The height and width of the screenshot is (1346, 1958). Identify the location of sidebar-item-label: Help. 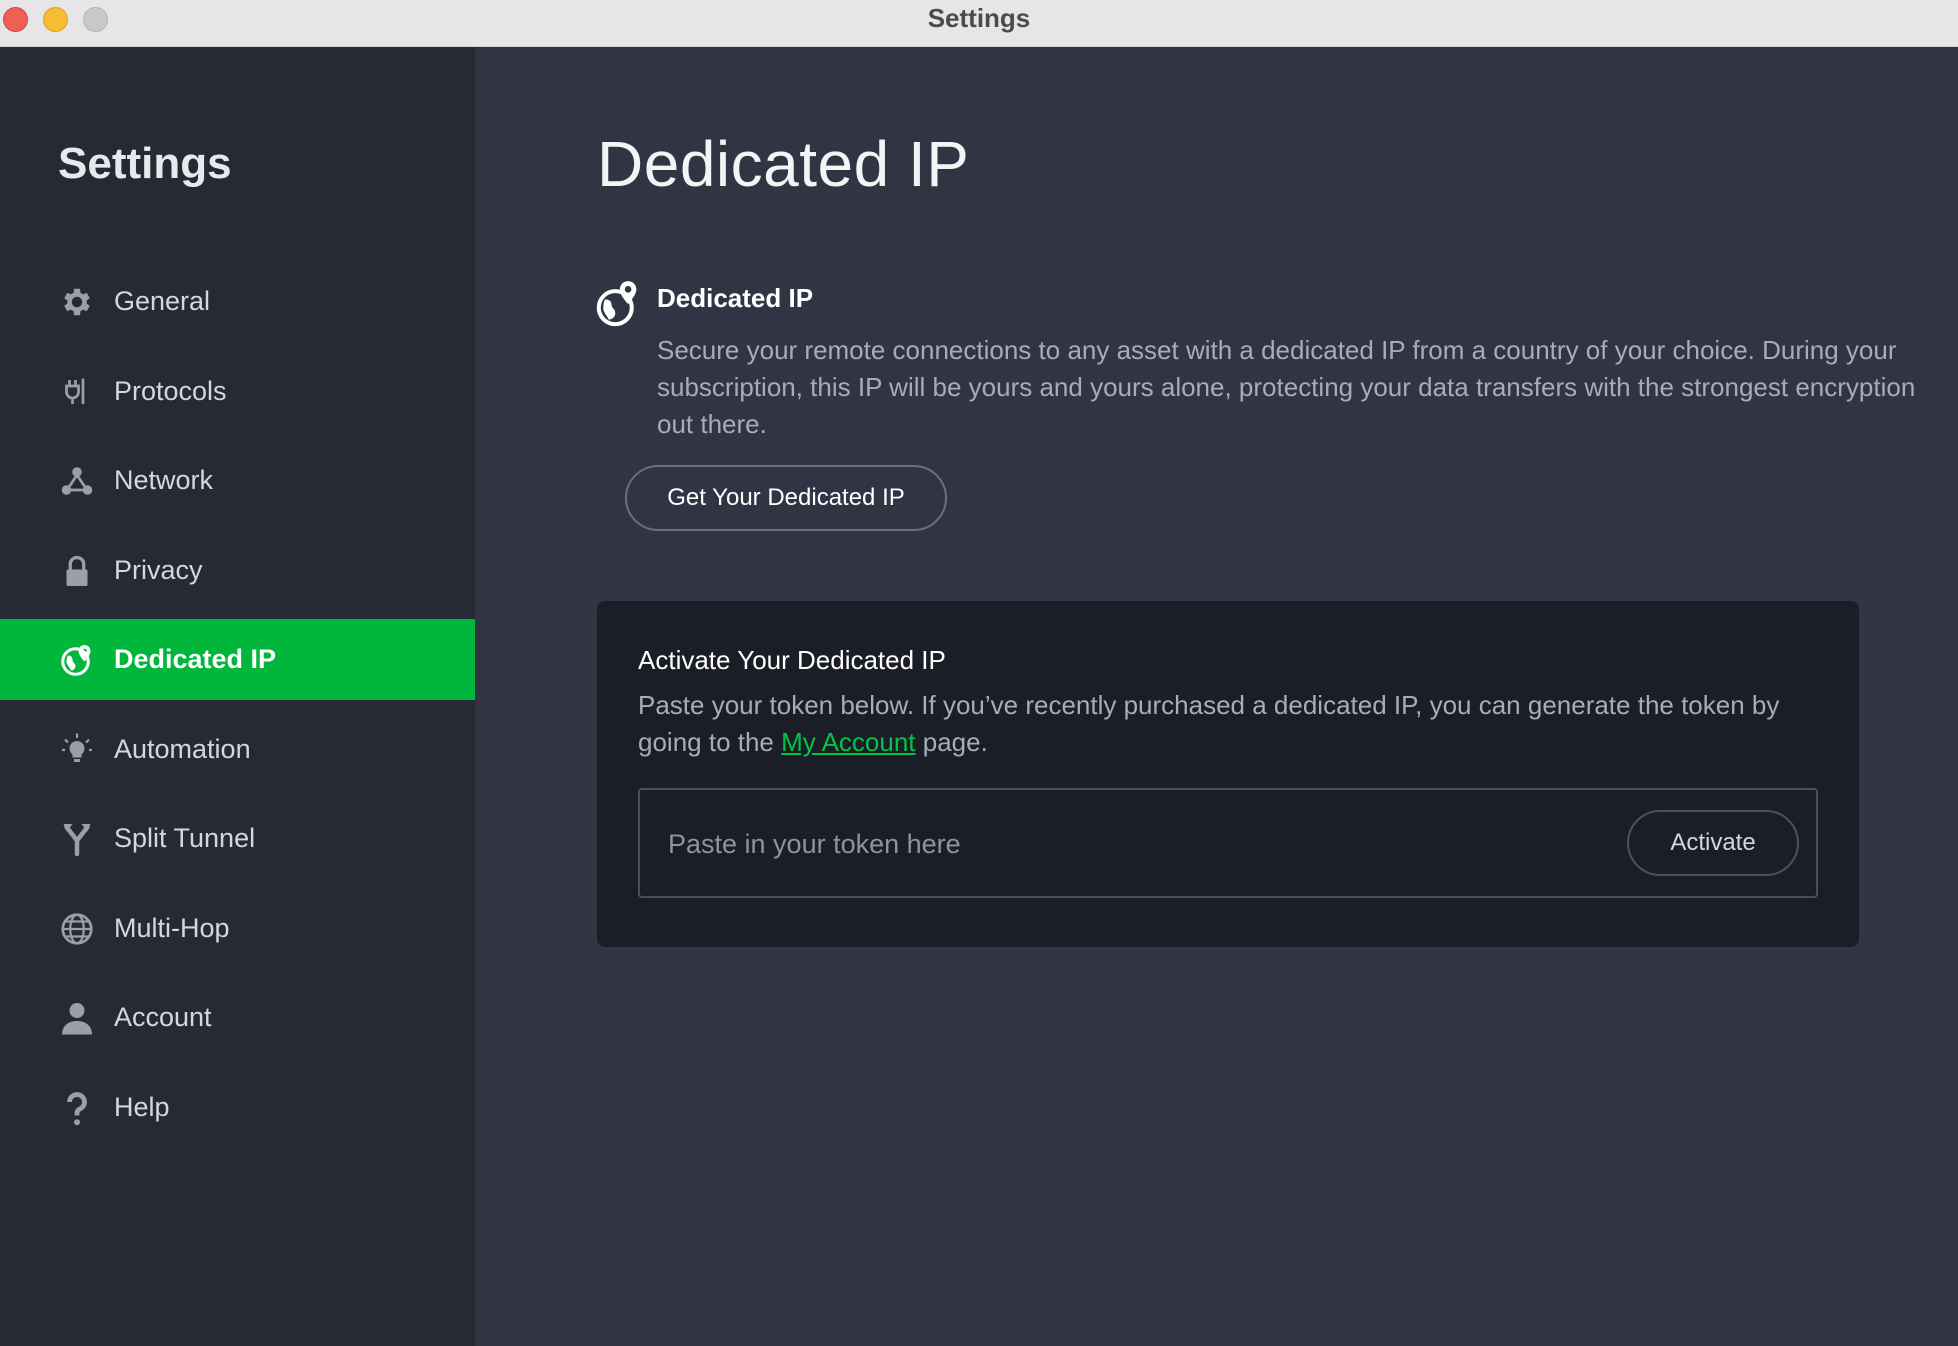
(142, 1107).